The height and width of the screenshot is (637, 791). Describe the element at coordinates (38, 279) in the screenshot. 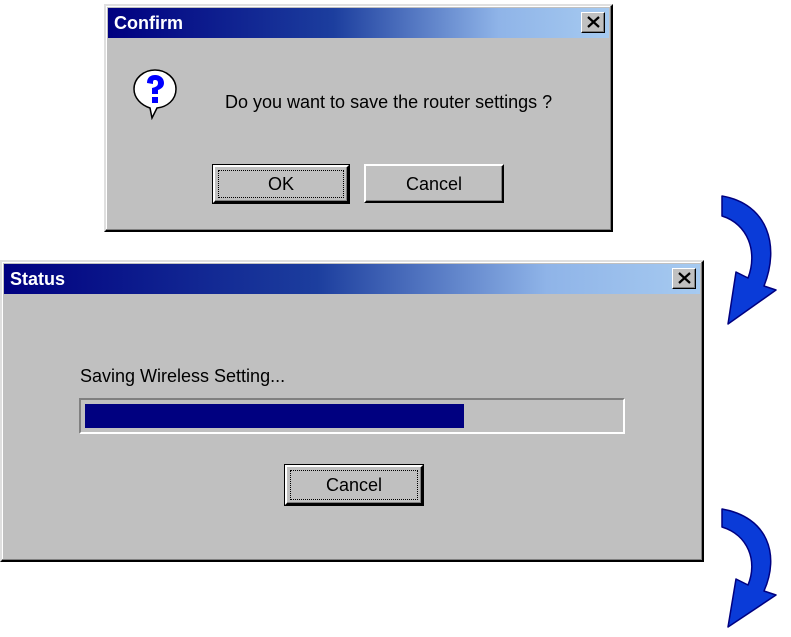

I see `status-title: Status` at that location.